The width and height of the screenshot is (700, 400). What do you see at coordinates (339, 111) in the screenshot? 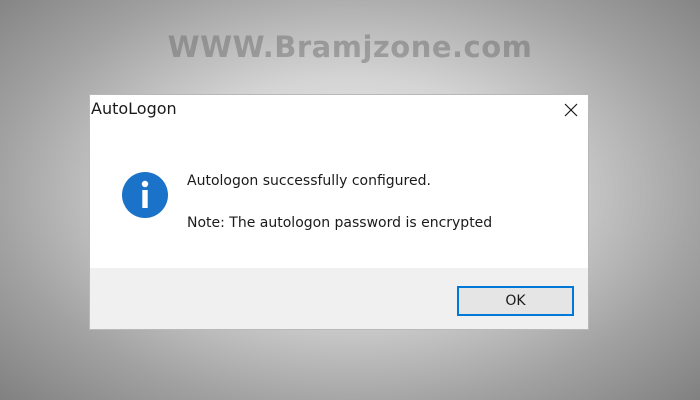
I see `title-bar: AutoLogon` at bounding box center [339, 111].